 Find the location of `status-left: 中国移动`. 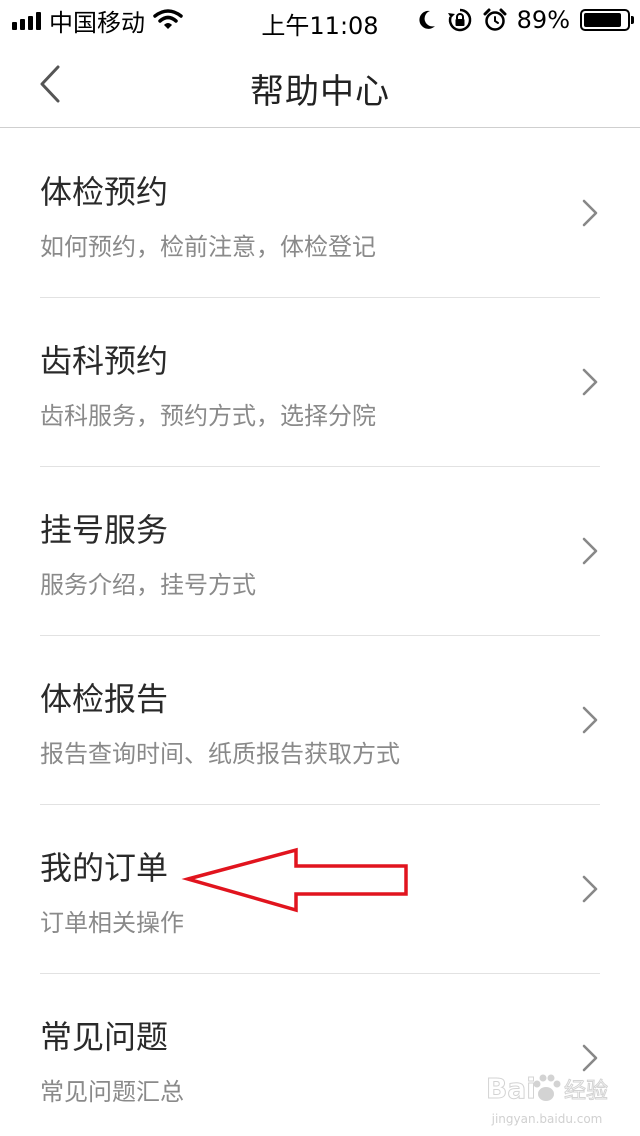

status-left: 中国移动 is located at coordinates (97, 21).